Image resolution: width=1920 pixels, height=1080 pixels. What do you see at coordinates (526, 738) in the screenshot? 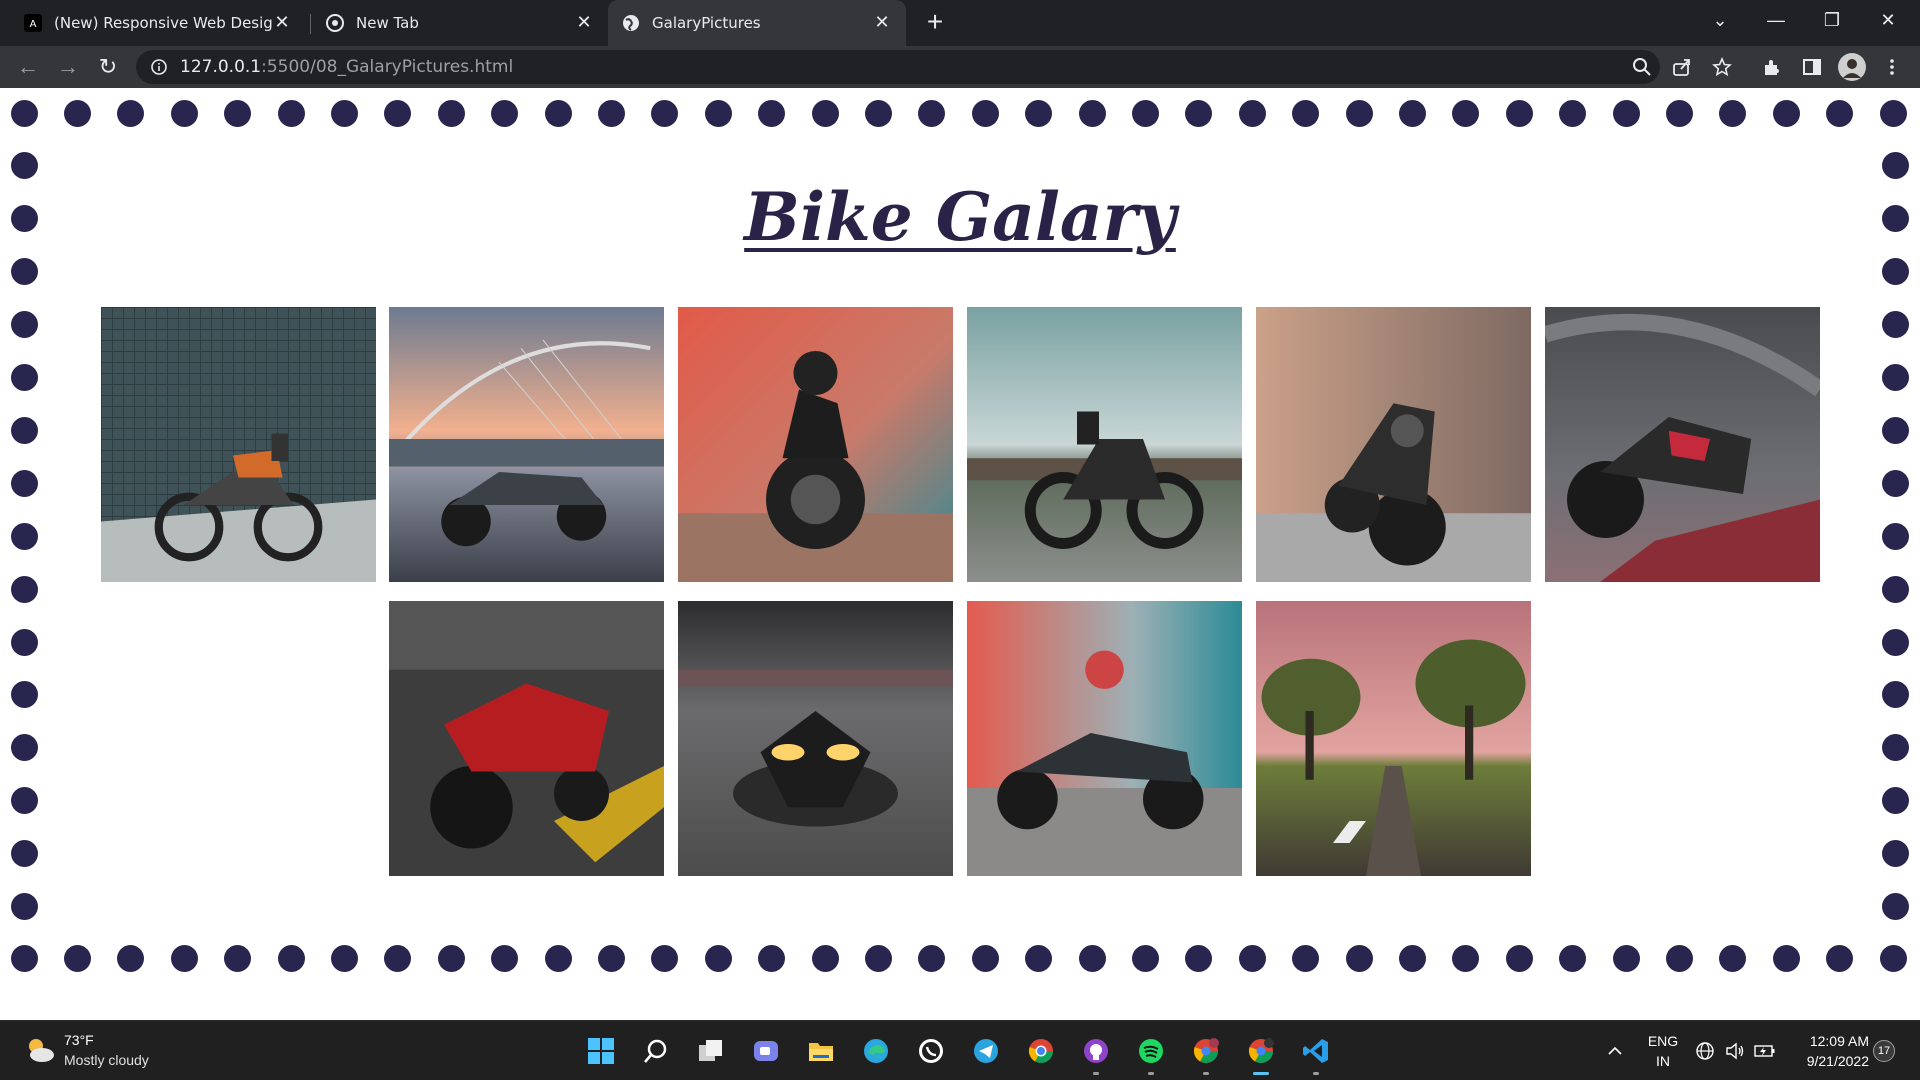
I see `gallery-image-red-bike-garage` at bounding box center [526, 738].